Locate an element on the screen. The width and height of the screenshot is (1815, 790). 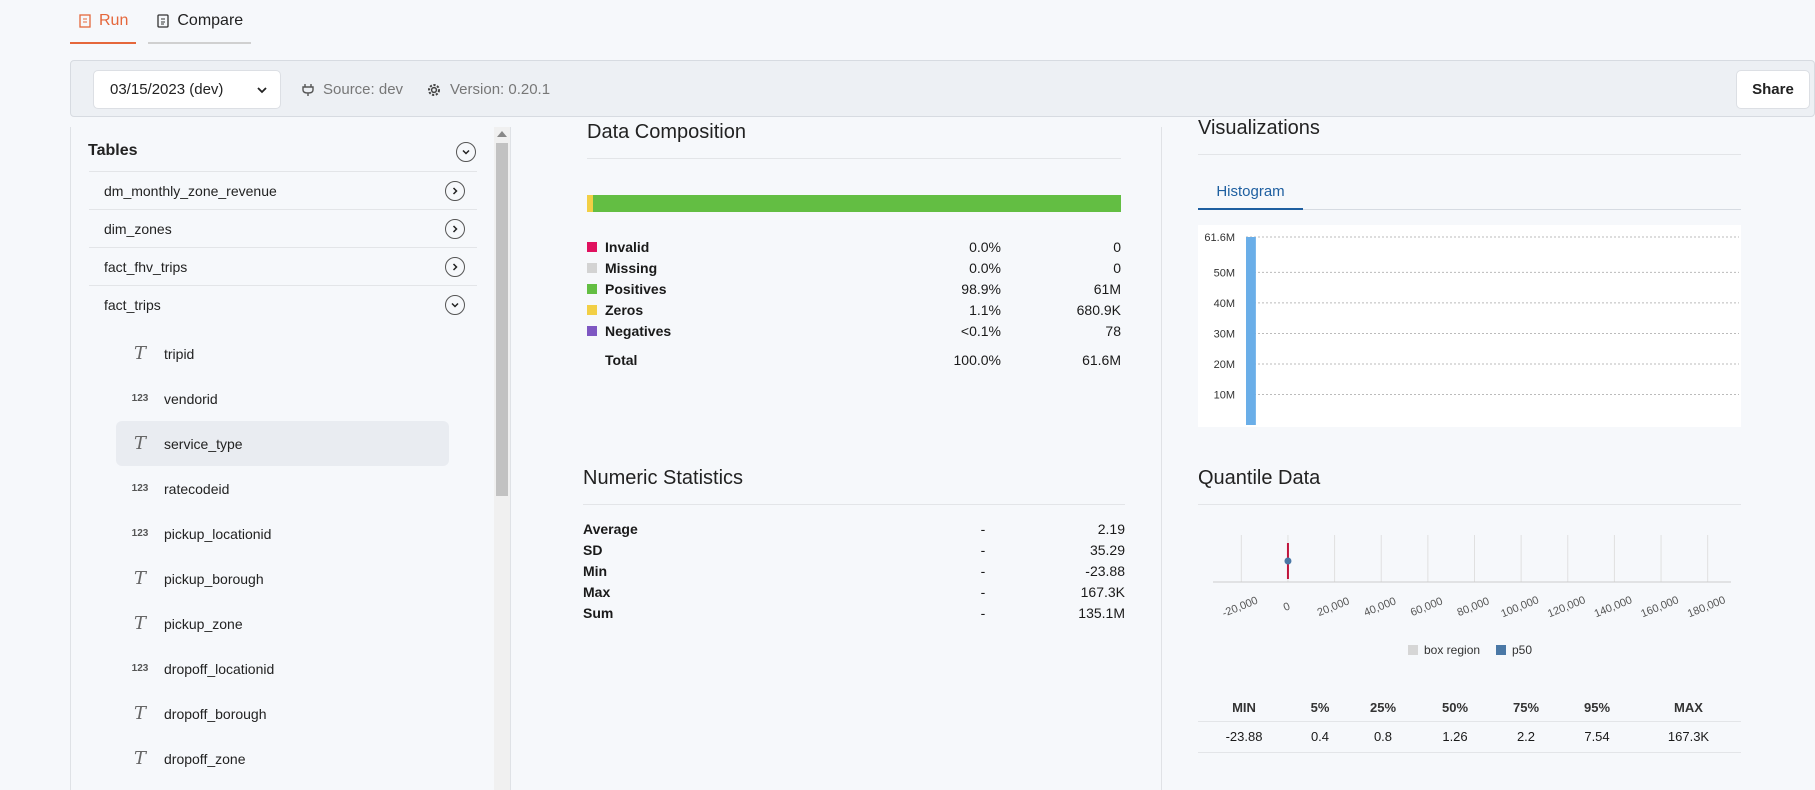
run-report-icon is located at coordinates (85, 21).